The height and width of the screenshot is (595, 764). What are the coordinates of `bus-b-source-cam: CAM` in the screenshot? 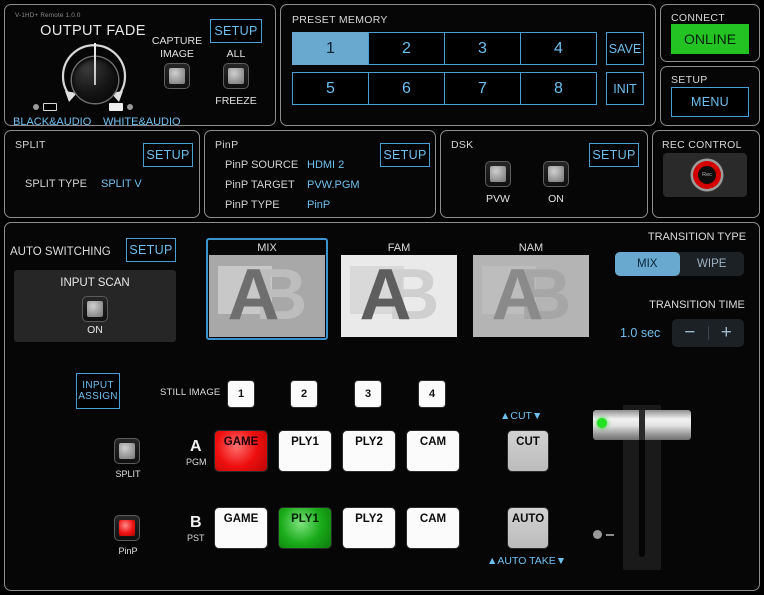 It's located at (433, 528).